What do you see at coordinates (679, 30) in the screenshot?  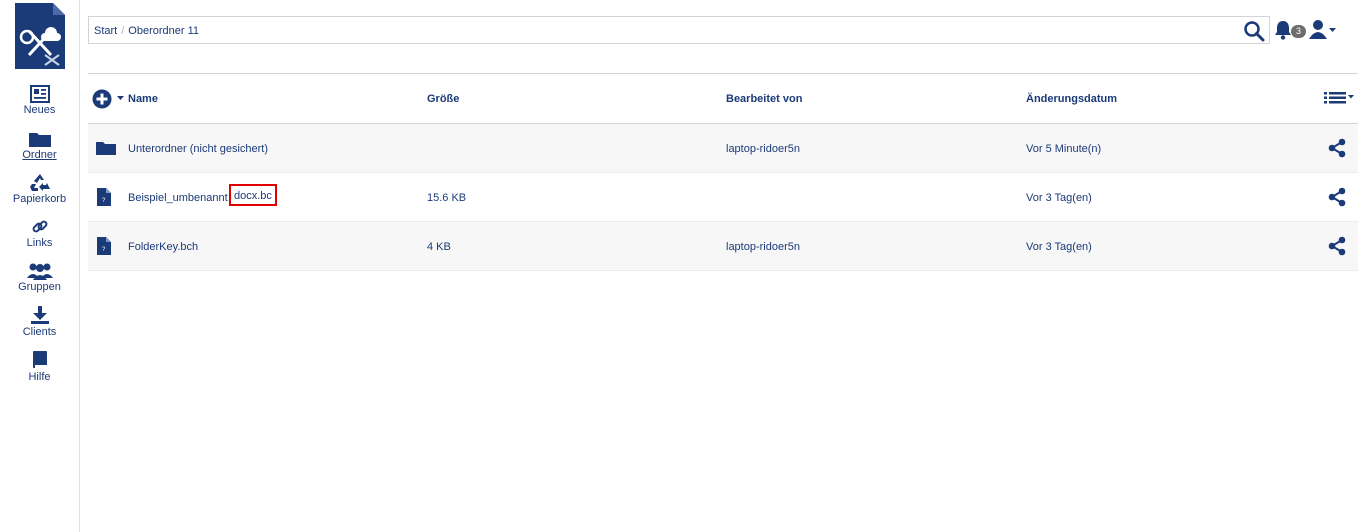 I see `search-bar: Start / Oberordner 11` at bounding box center [679, 30].